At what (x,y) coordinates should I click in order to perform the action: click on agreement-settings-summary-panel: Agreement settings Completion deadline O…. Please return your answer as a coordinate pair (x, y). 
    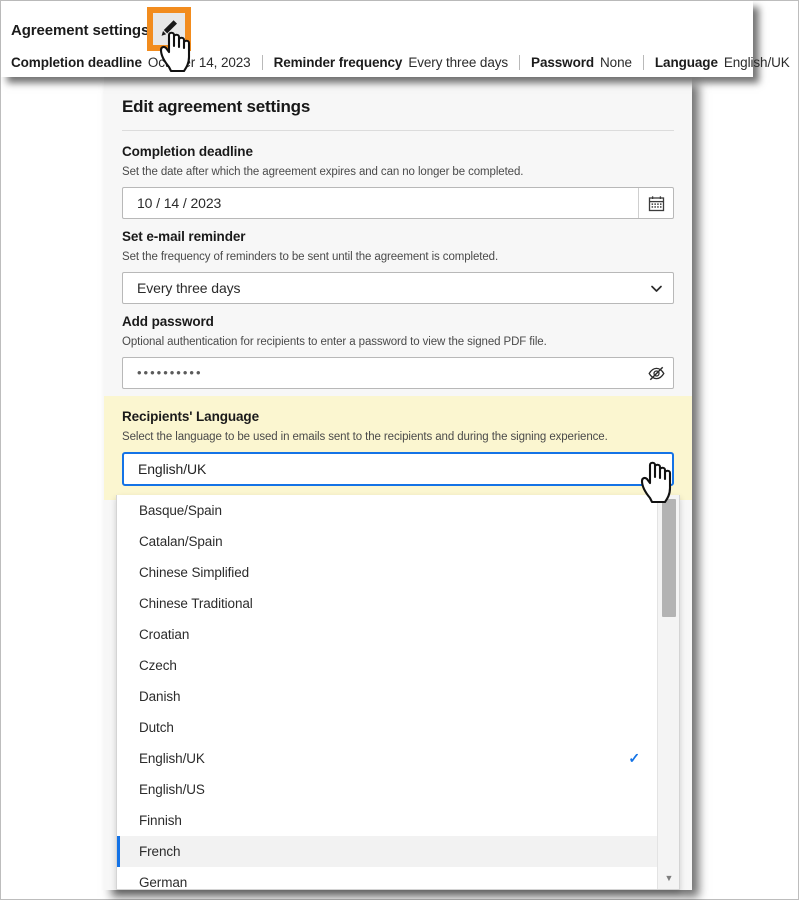
    Looking at the image, I should click on (395, 39).